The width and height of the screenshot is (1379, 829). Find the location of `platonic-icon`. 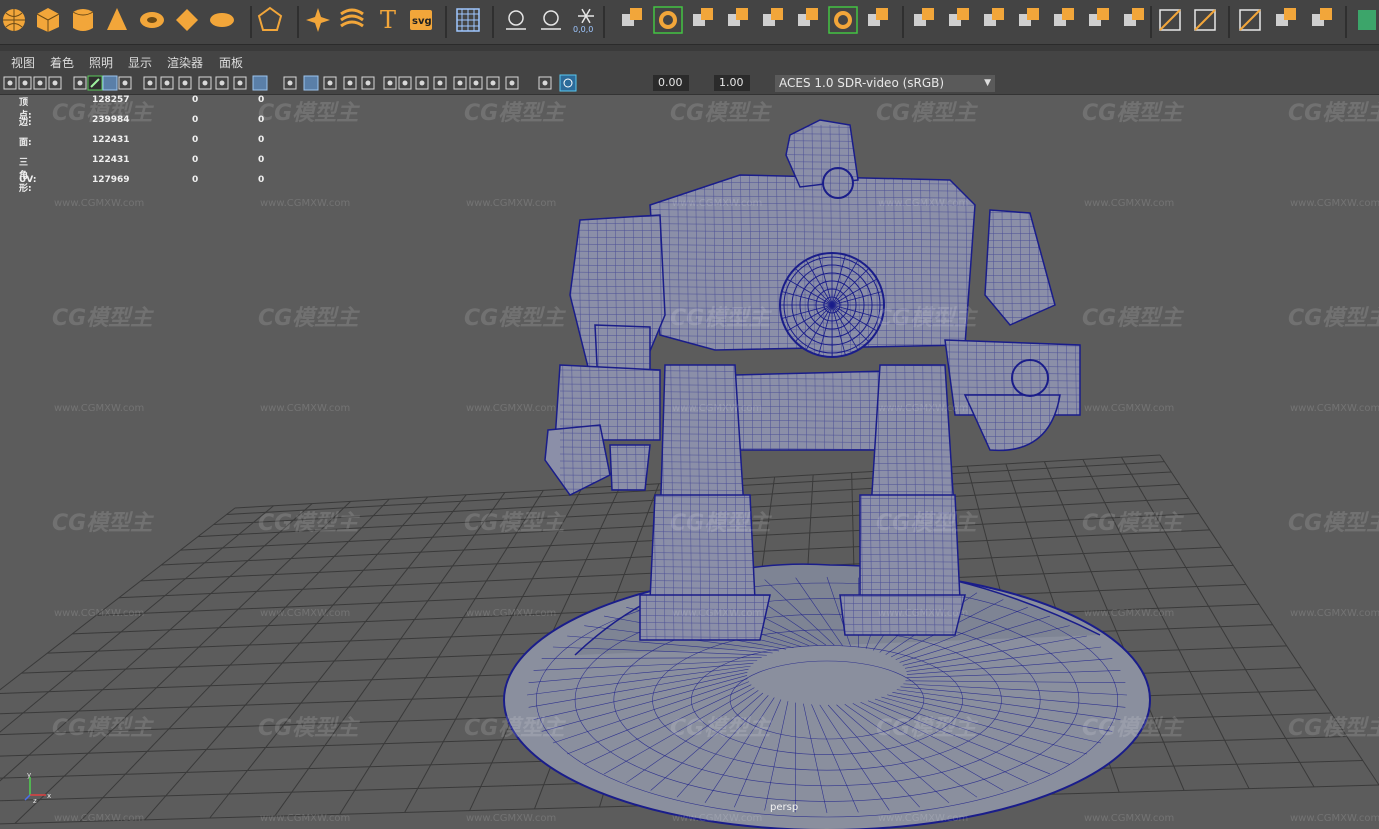

platonic-icon is located at coordinates (270, 18).